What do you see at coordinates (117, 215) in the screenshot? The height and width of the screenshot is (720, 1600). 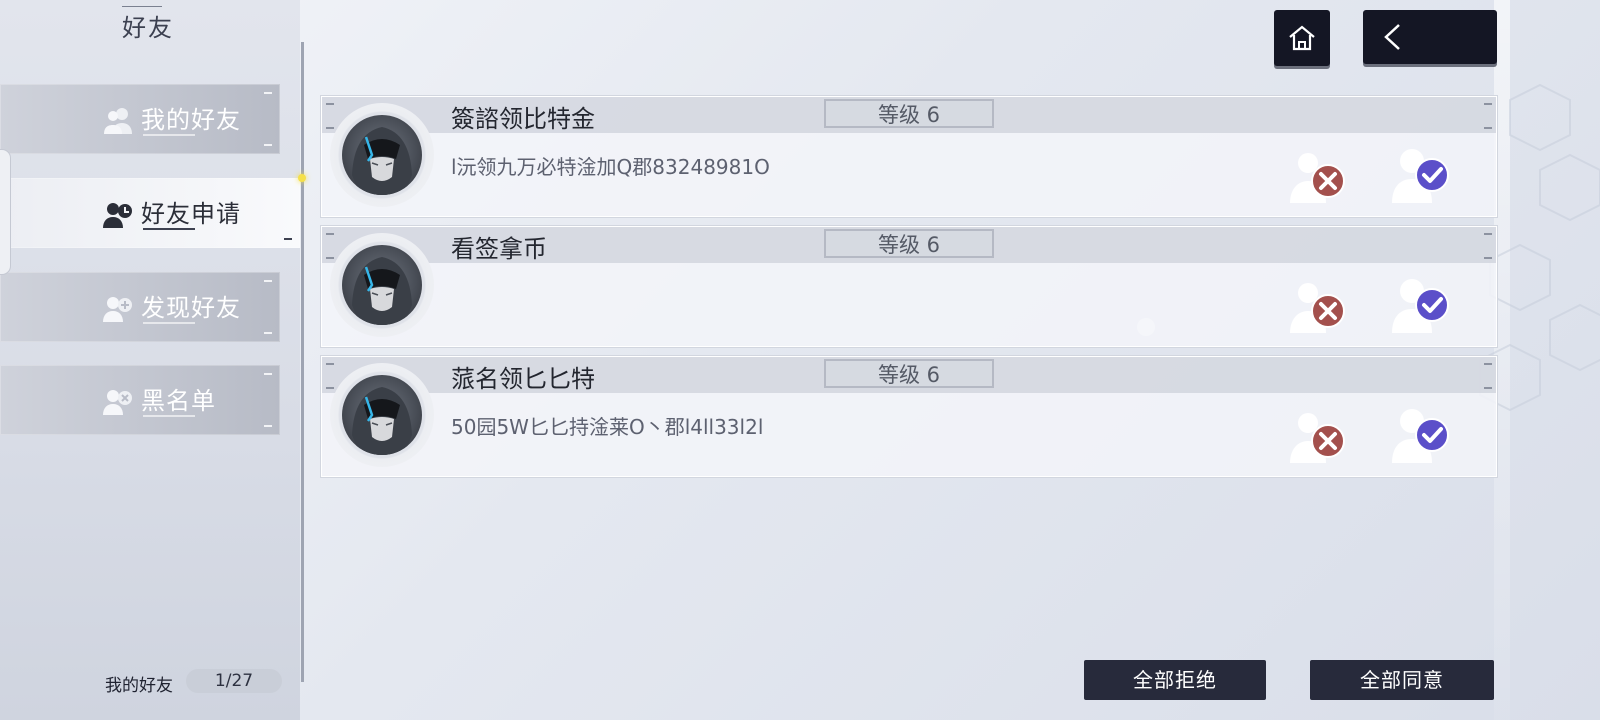 I see `friend-request-icon` at bounding box center [117, 215].